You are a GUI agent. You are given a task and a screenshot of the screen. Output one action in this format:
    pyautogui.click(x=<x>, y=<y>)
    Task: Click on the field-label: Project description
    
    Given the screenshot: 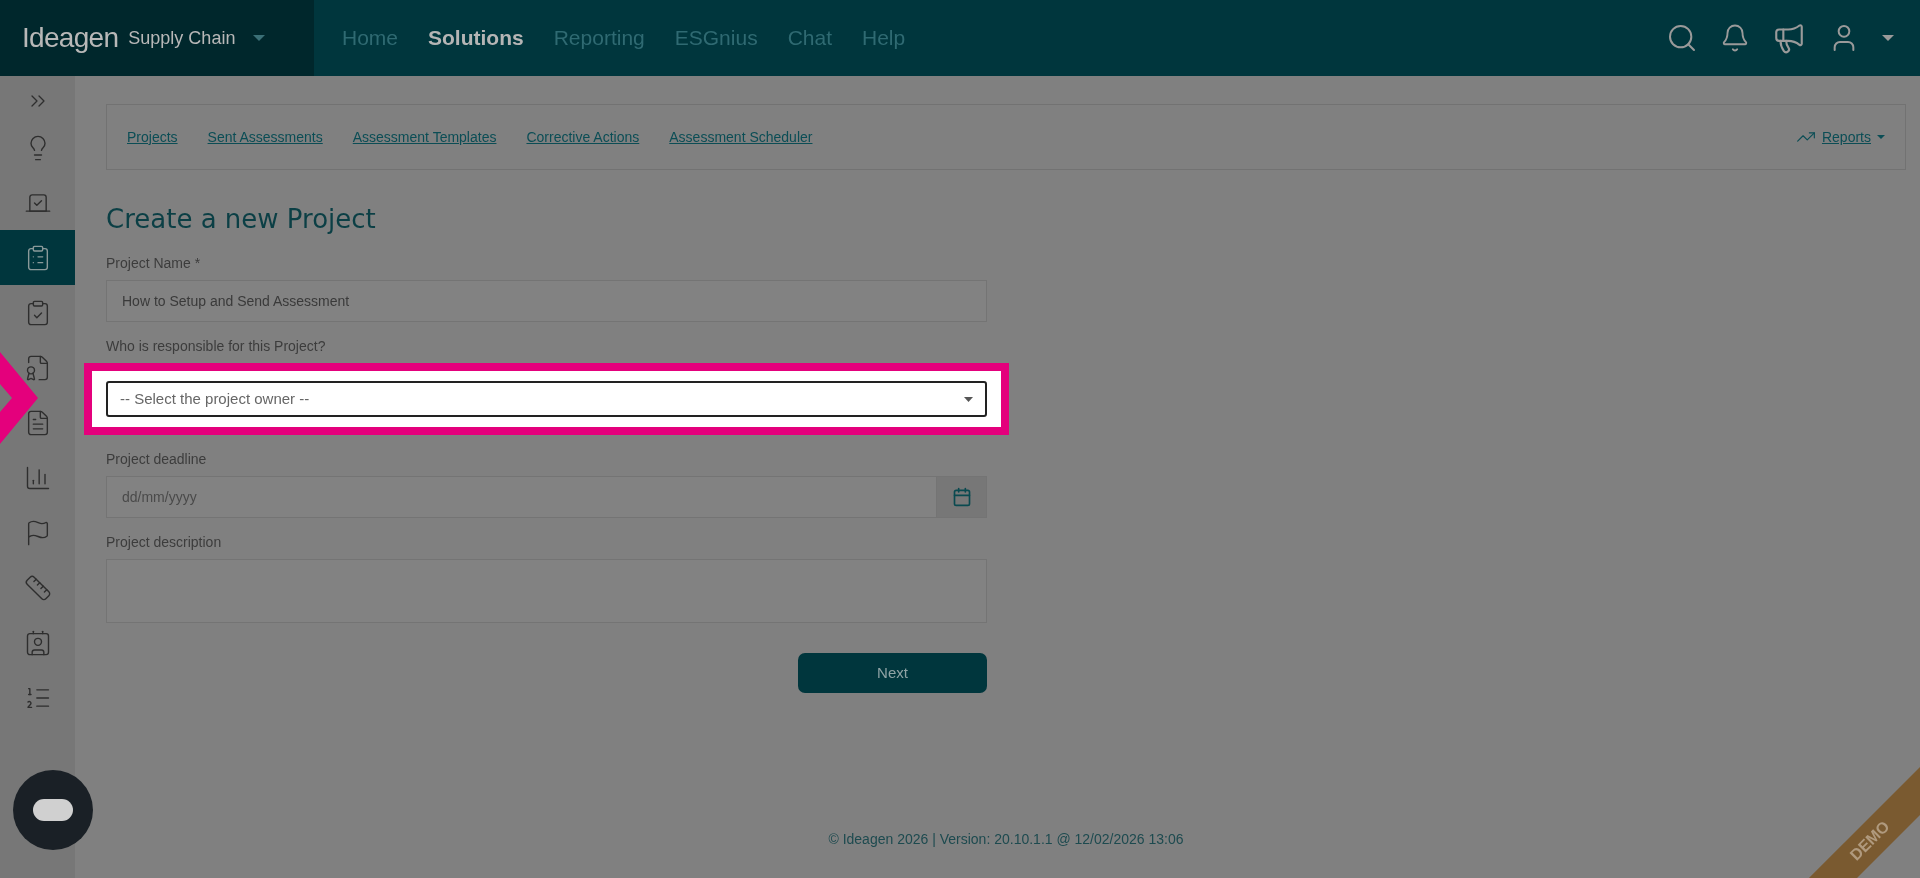 What is the action you would take?
    pyautogui.click(x=164, y=542)
    